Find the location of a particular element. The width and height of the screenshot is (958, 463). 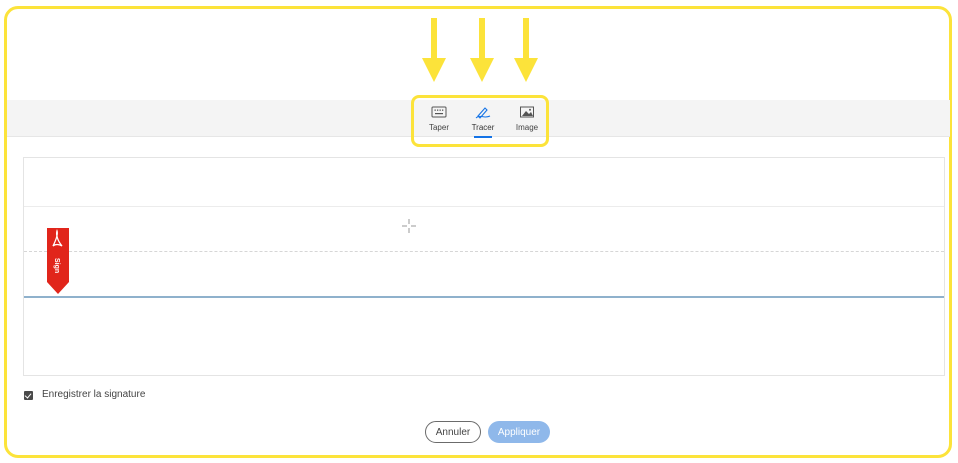

sign-badge-text: Sign is located at coordinates (56, 265).